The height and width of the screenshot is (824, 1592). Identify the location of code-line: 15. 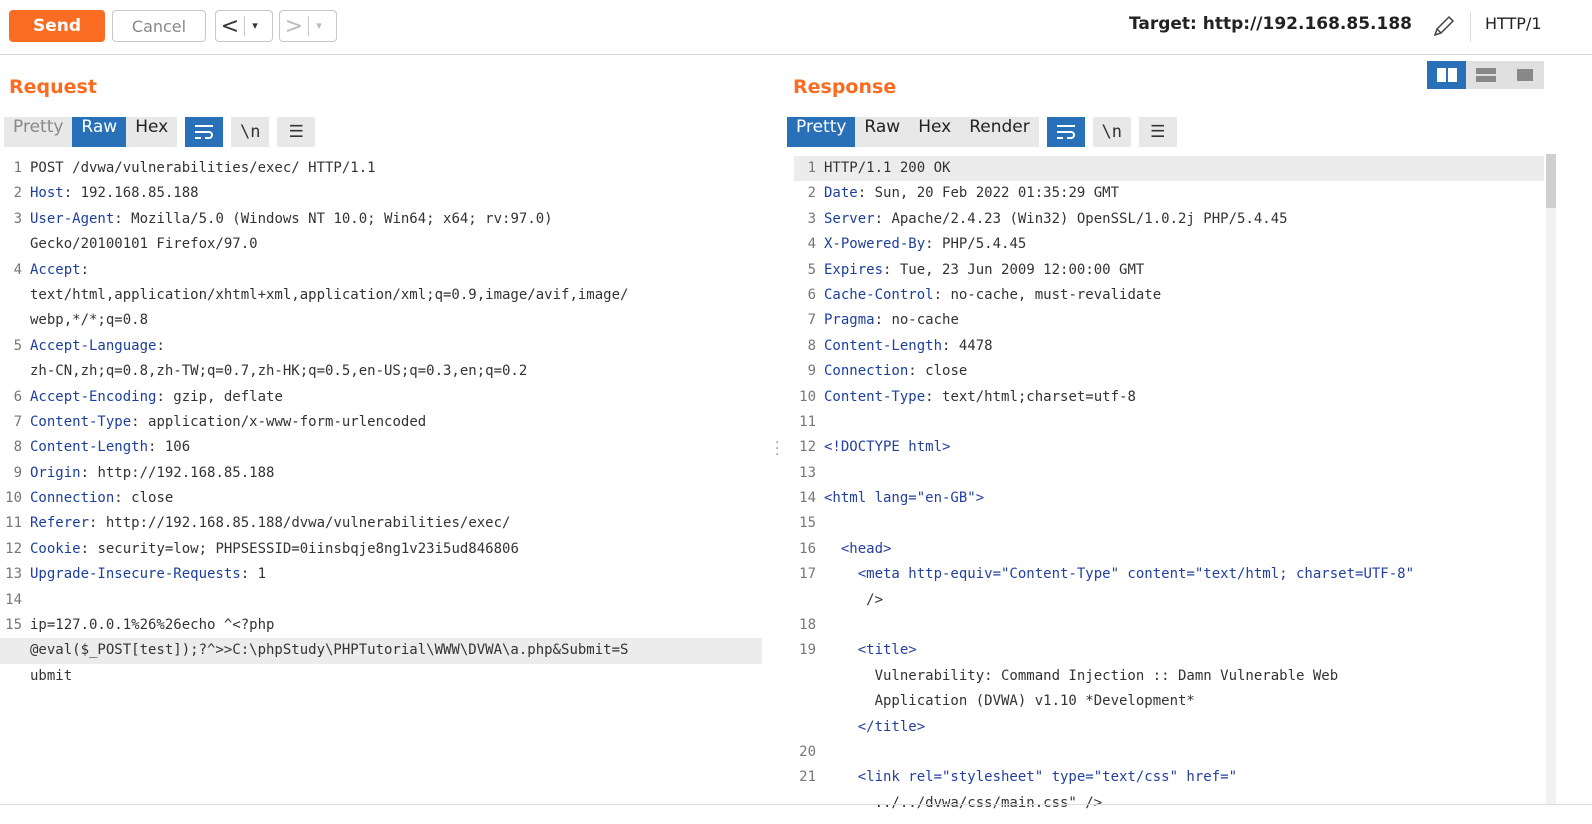
(1169, 523).